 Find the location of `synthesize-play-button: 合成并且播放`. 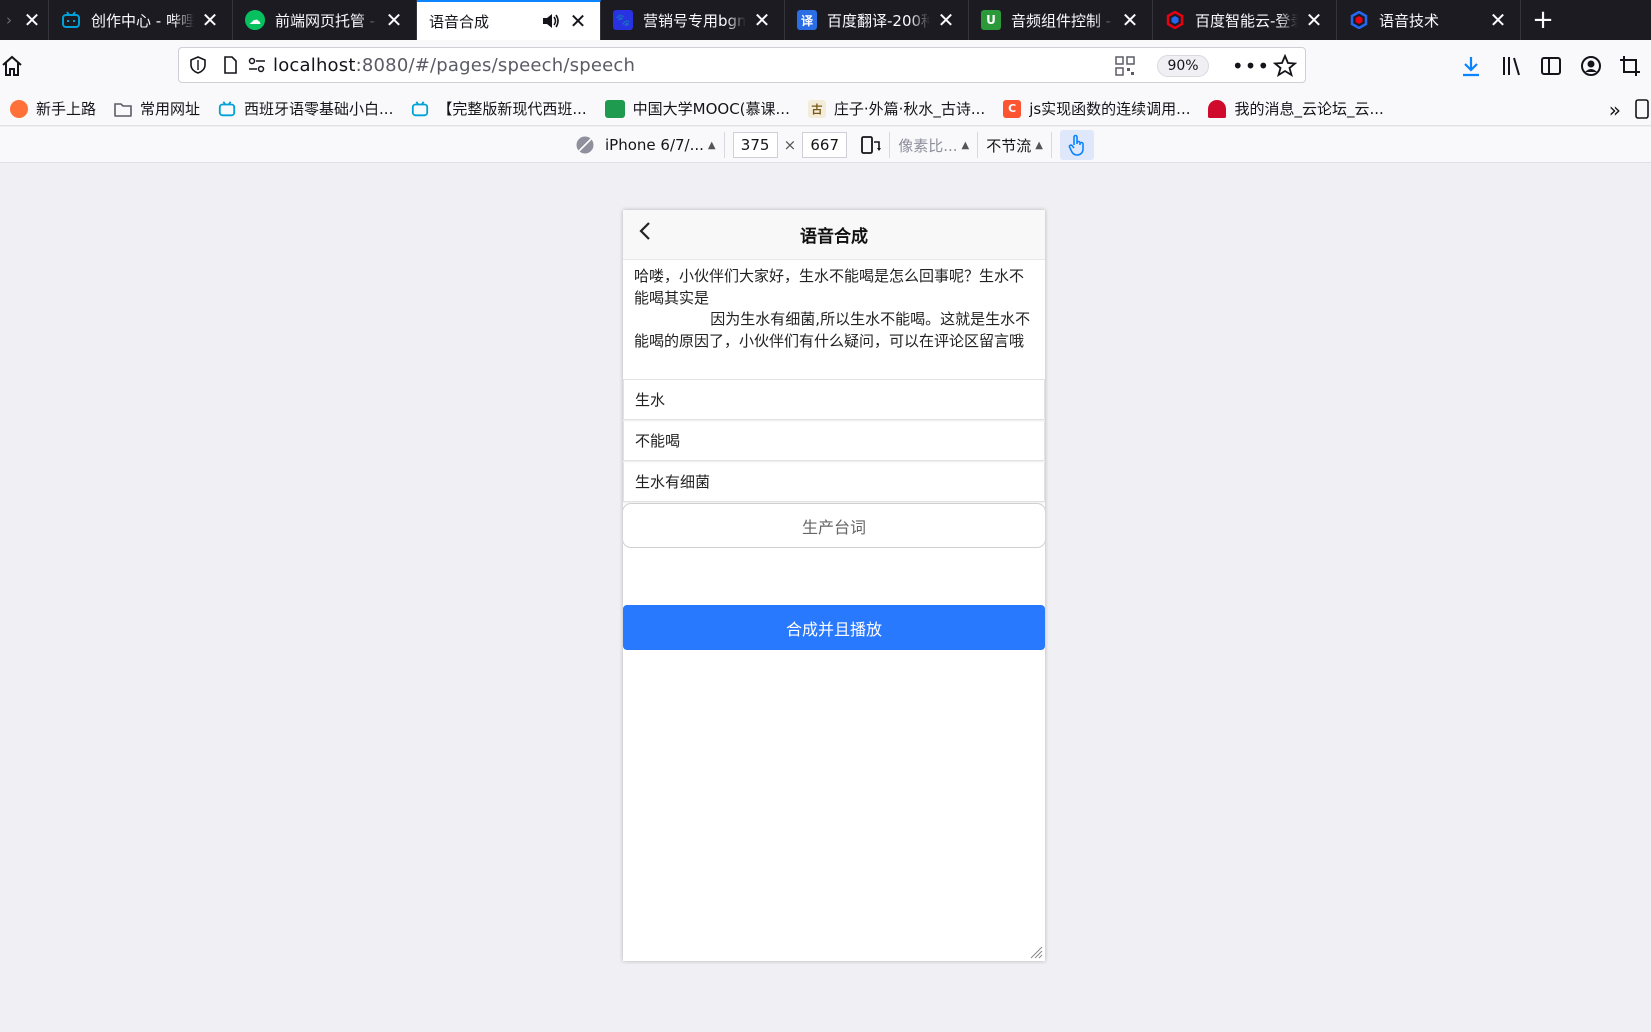

synthesize-play-button: 合成并且播放 is located at coordinates (834, 627).